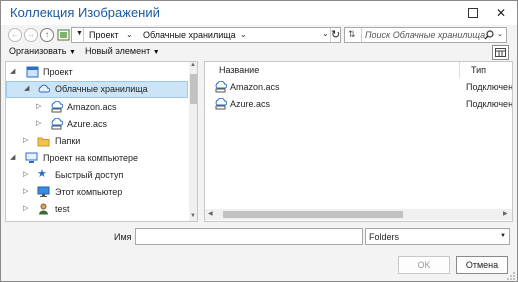 This screenshot has width=518, height=282. Describe the element at coordinates (42, 174) in the screenshot. I see `star-icon: ★` at that location.